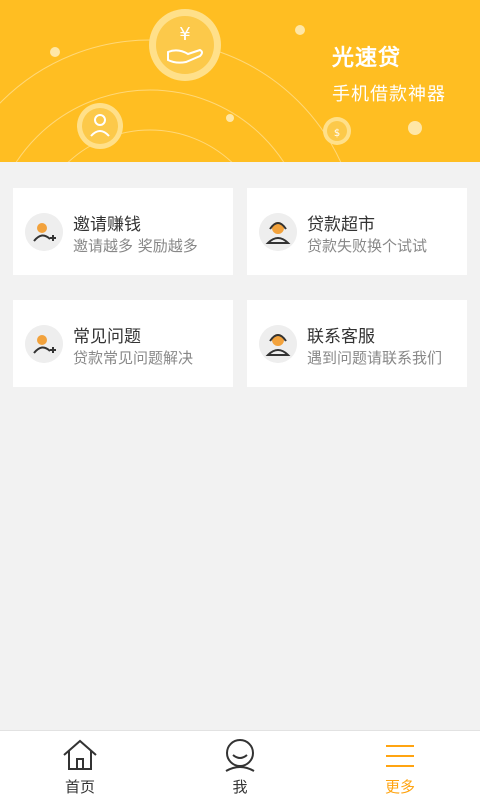 This screenshot has height=801, width=480. I want to click on coin-bag-icon: $, so click(337, 131).